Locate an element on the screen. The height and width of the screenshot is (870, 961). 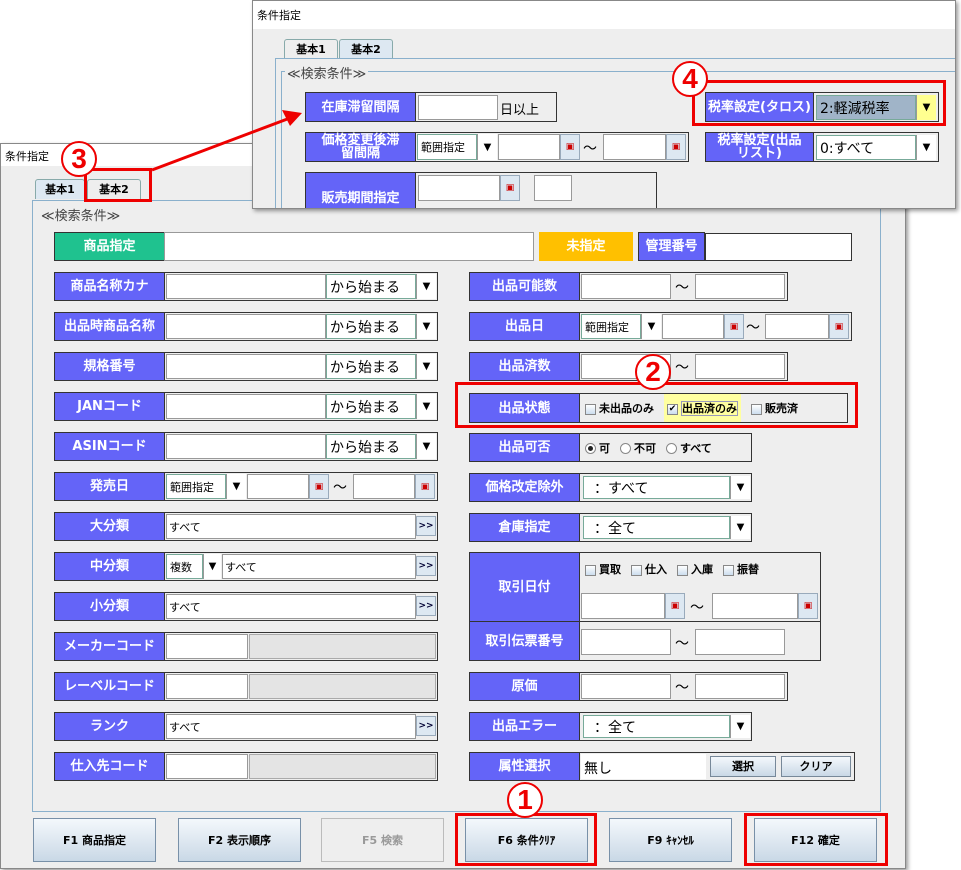
annotation-4: 4 is located at coordinates (690, 79).